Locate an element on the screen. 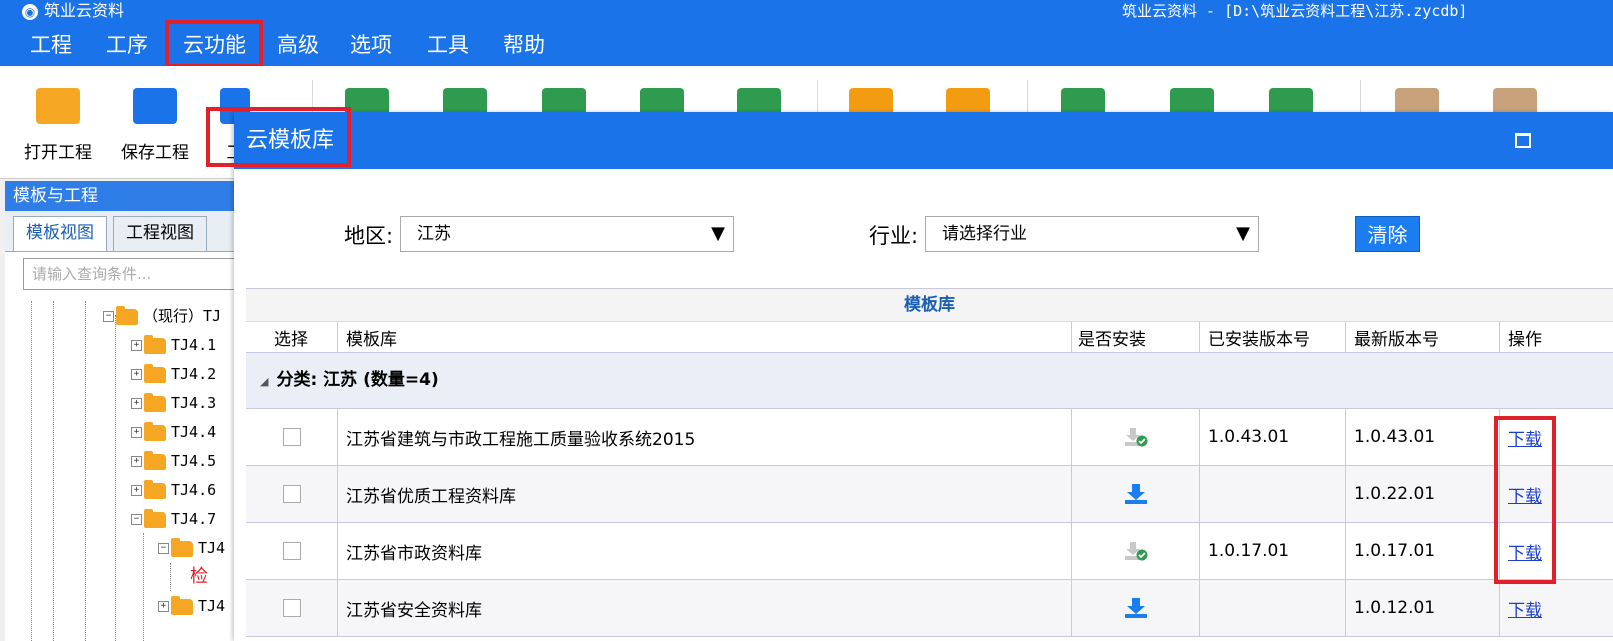  tree-node: − （现行）TJ is located at coordinates (162, 316).